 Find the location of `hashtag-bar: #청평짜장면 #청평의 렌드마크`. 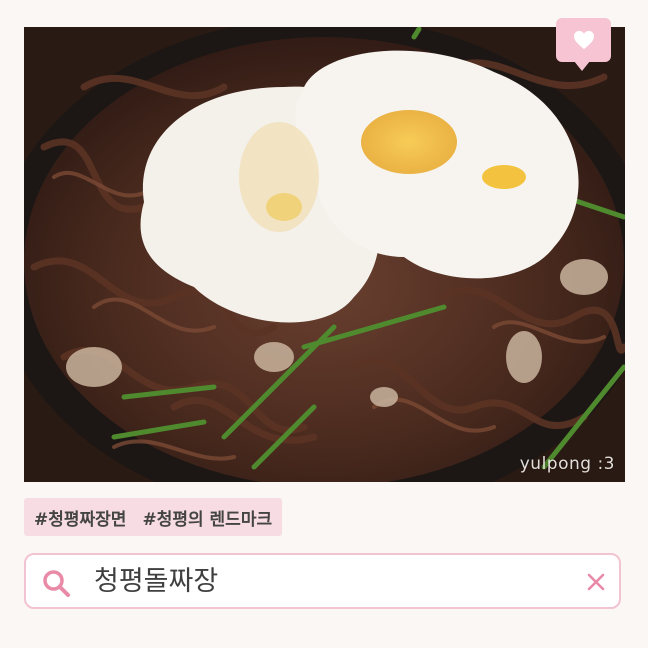

hashtag-bar: #청평짜장면 #청평의 렌드마크 is located at coordinates (153, 517).